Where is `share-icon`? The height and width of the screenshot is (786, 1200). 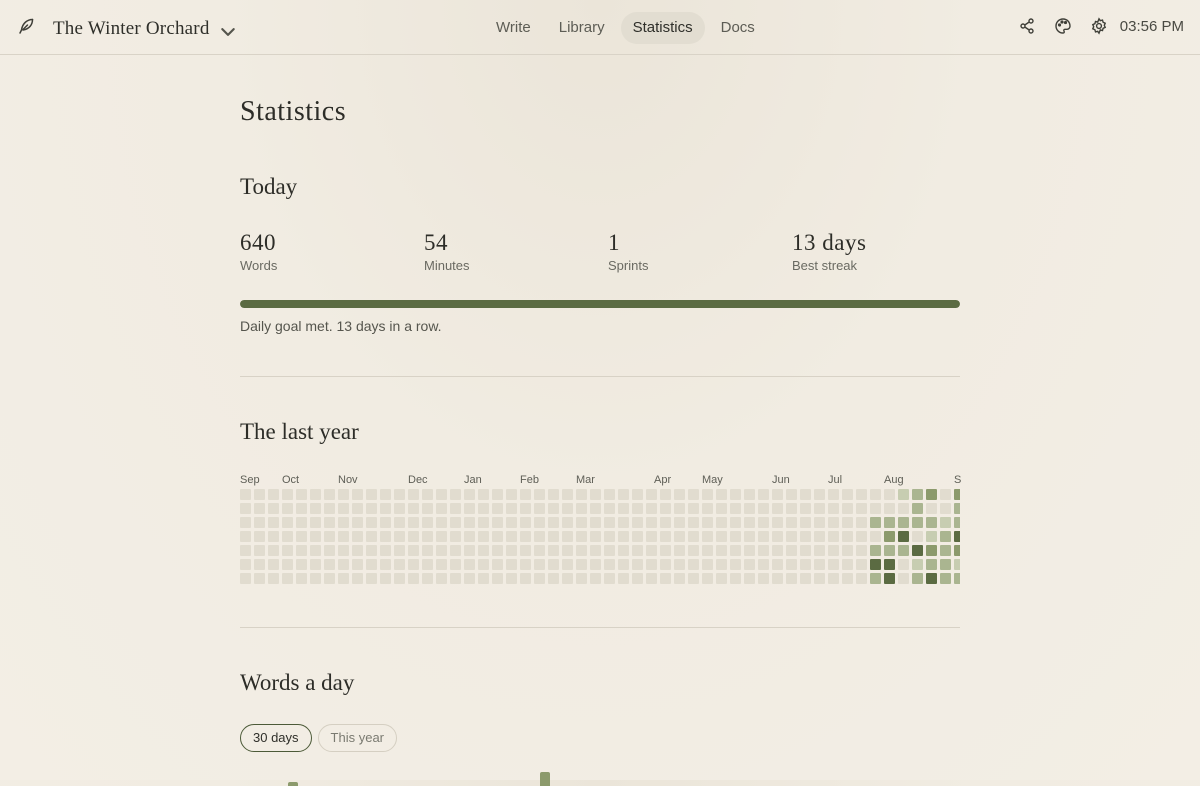 share-icon is located at coordinates (1027, 26).